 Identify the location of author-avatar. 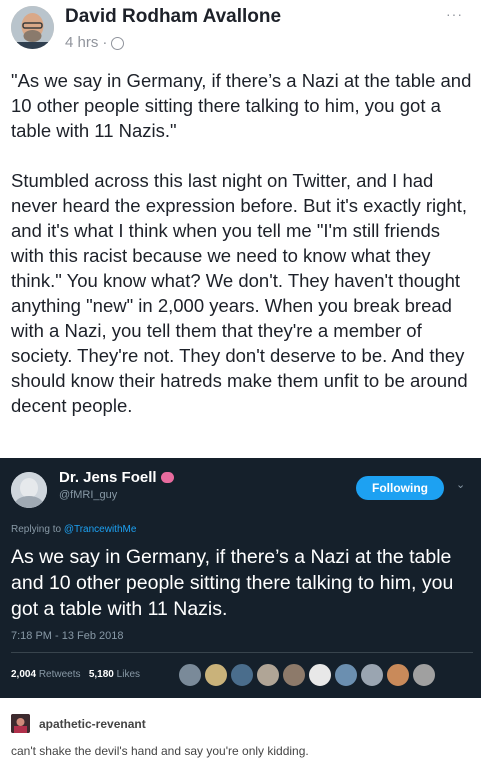
(32, 27).